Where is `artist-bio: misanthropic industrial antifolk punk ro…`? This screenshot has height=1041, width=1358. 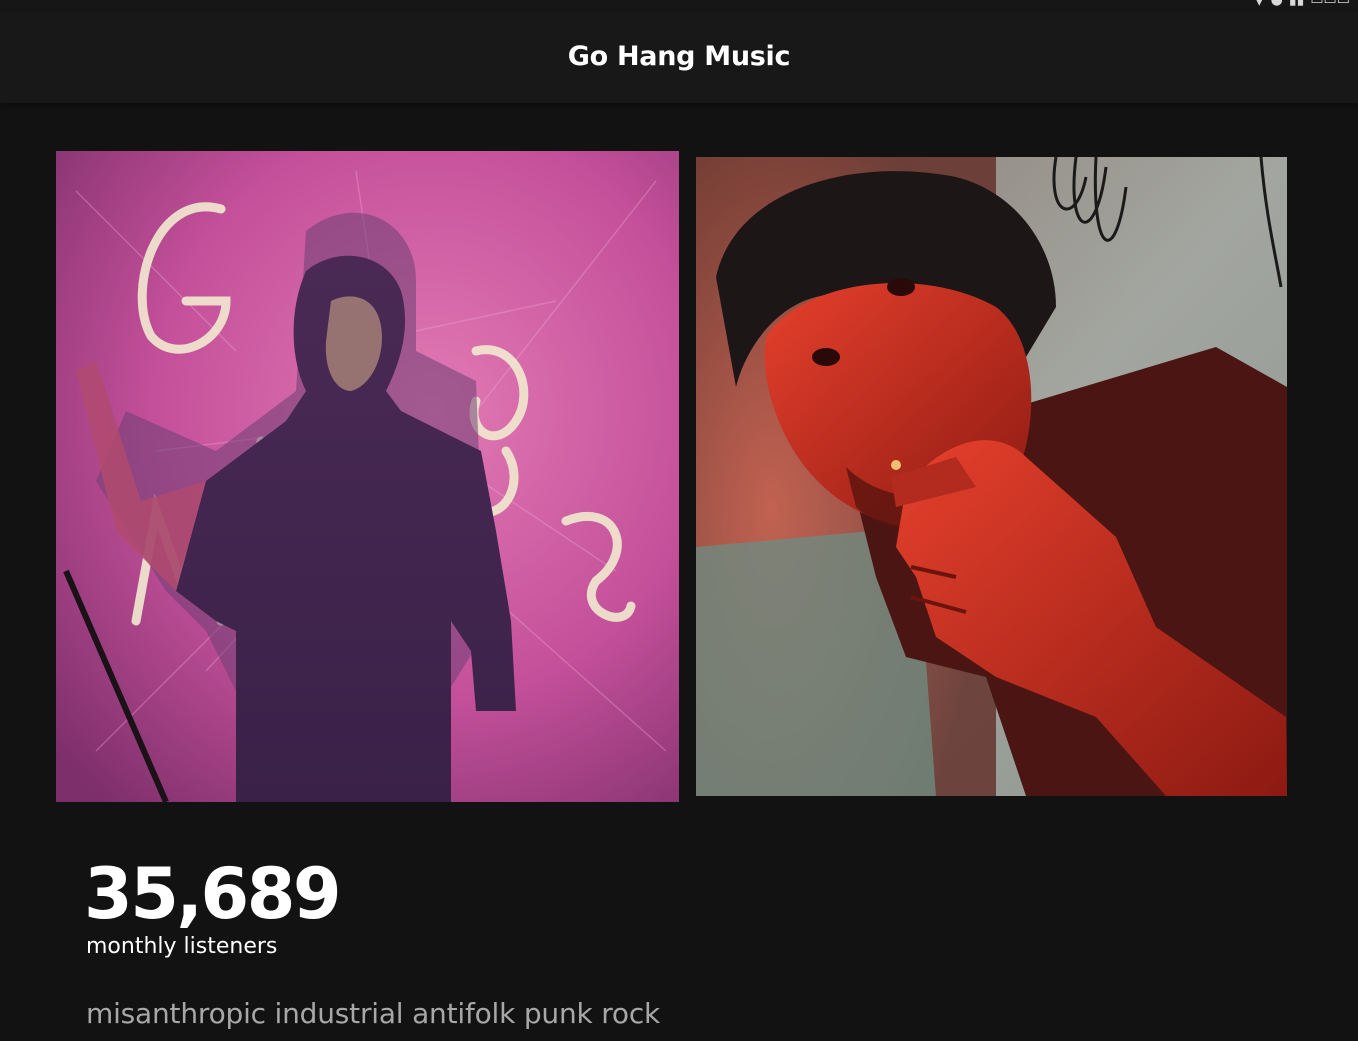
artist-bio: misanthropic industrial antifolk punk ro… is located at coordinates (373, 1013).